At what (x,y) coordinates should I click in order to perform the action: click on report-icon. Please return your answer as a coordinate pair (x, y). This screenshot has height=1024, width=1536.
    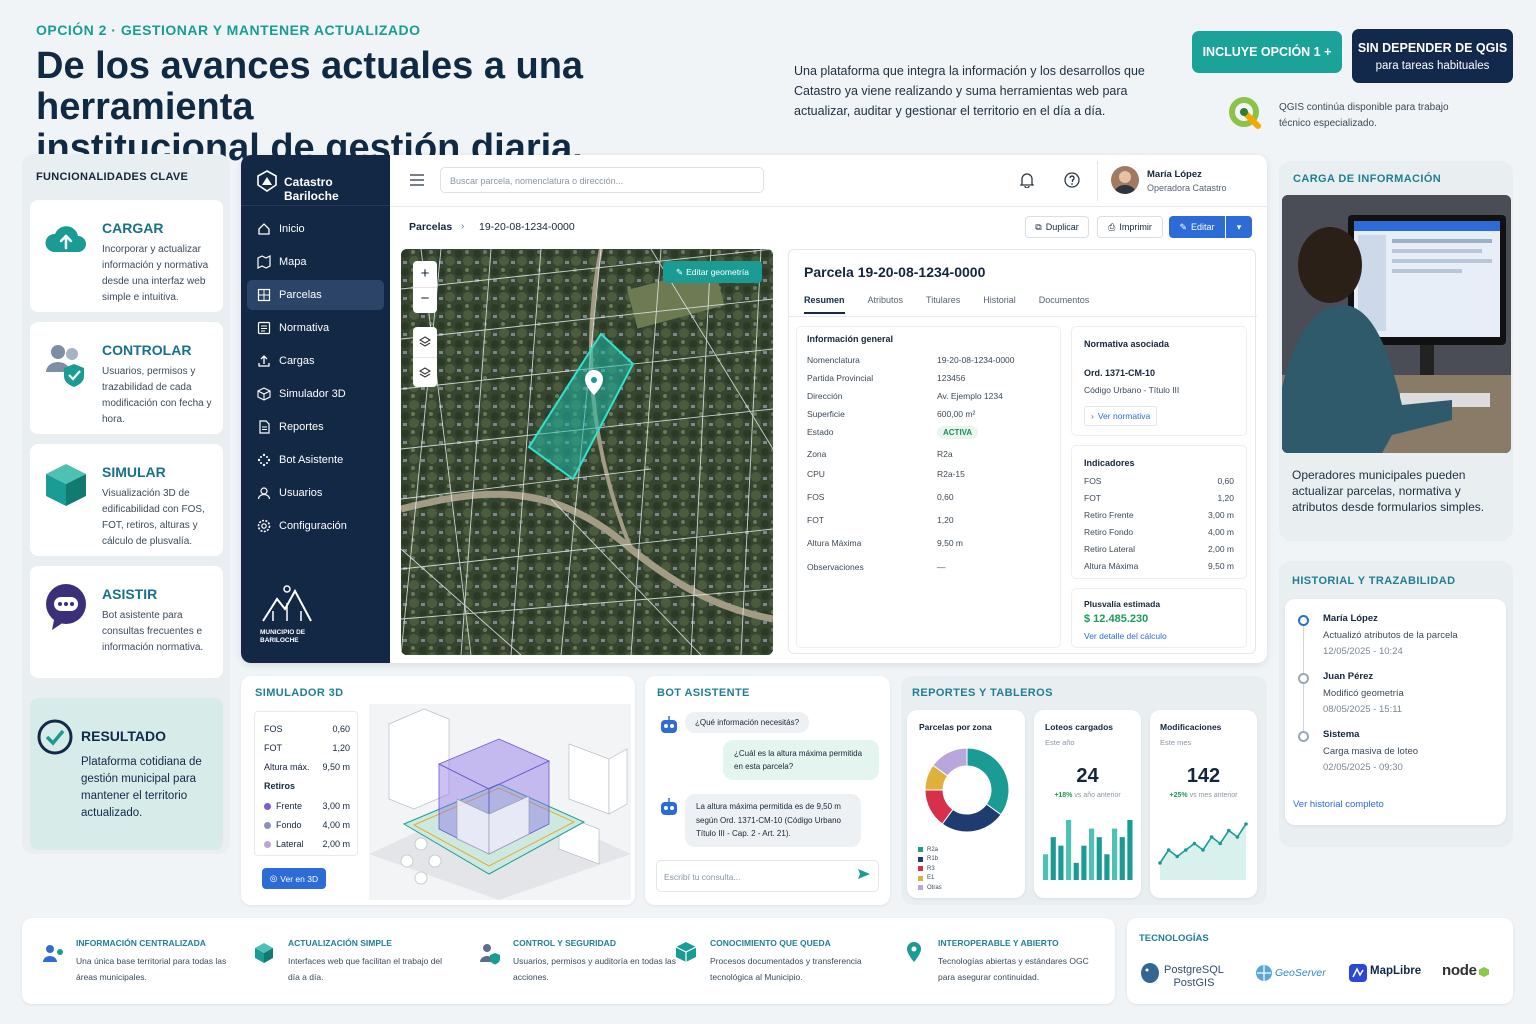
    Looking at the image, I should click on (264, 427).